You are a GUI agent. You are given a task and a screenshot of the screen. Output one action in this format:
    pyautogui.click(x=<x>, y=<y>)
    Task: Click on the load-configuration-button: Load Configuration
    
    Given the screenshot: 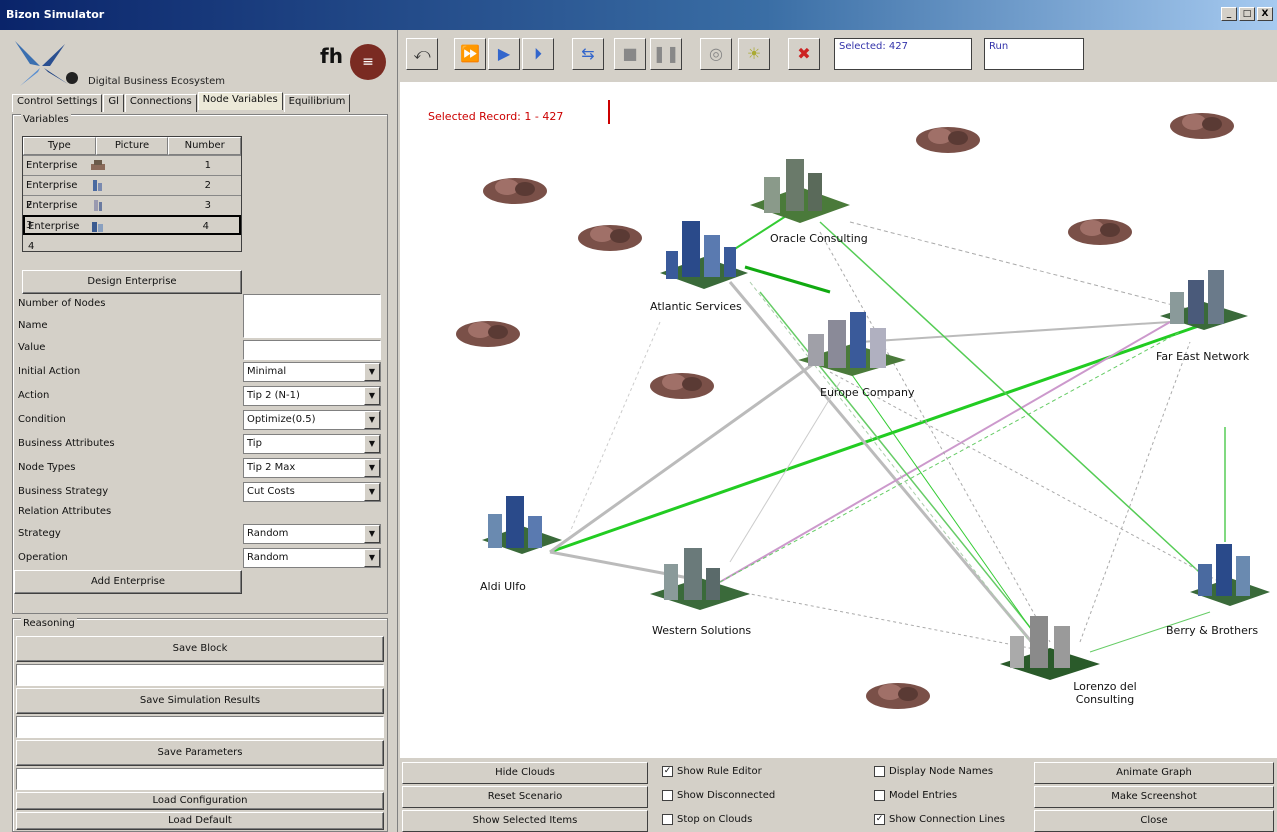 What is the action you would take?
    pyautogui.click(x=200, y=801)
    